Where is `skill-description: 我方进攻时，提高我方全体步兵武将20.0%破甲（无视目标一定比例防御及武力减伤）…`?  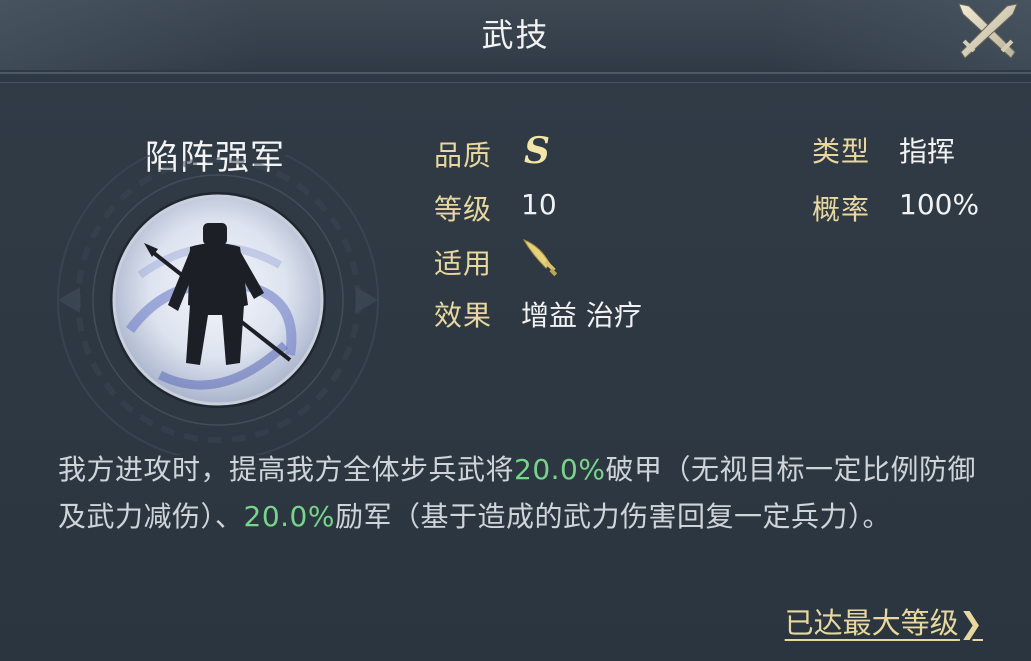 skill-description: 我方进攻时，提高我方全体步兵武将20.0%破甲（无视目标一定比例防御及武力减伤）… is located at coordinates (518, 493).